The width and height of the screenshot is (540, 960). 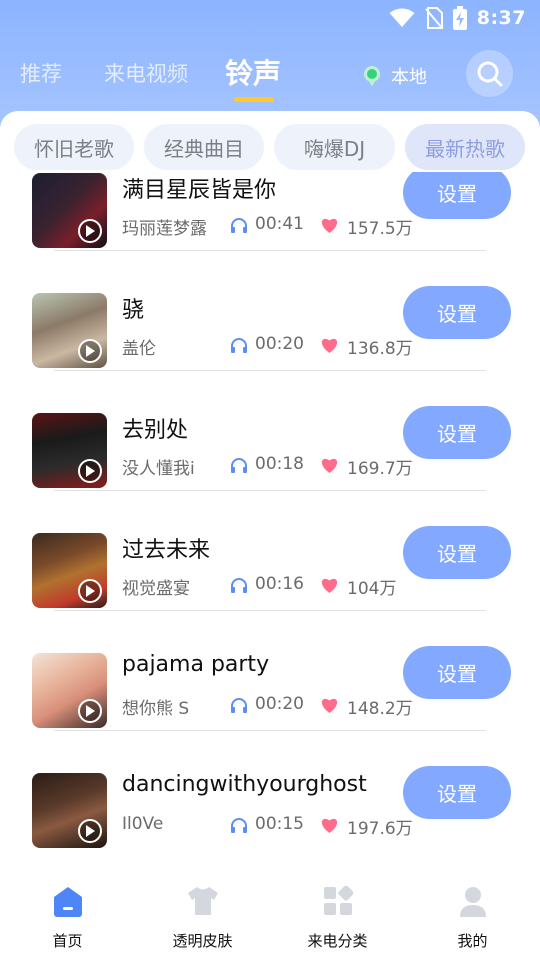 I want to click on search-button, so click(x=489, y=73).